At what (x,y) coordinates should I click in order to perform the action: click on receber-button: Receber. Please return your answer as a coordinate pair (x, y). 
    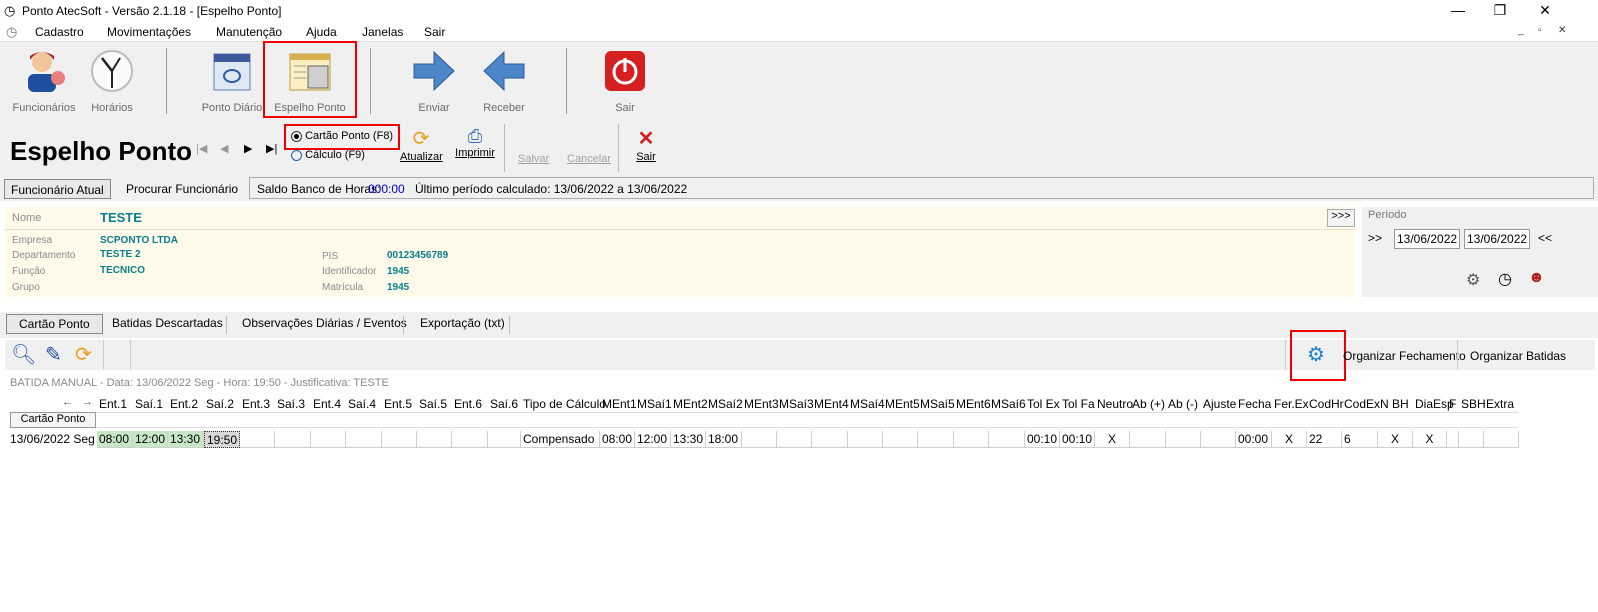
    Looking at the image, I should click on (504, 81).